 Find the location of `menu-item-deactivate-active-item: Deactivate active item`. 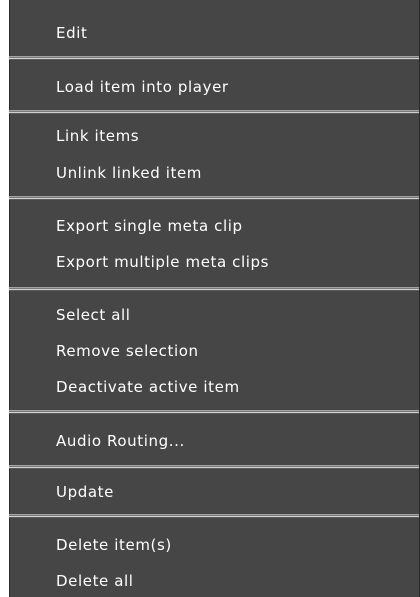

menu-item-deactivate-active-item: Deactivate active item is located at coordinates (148, 387).